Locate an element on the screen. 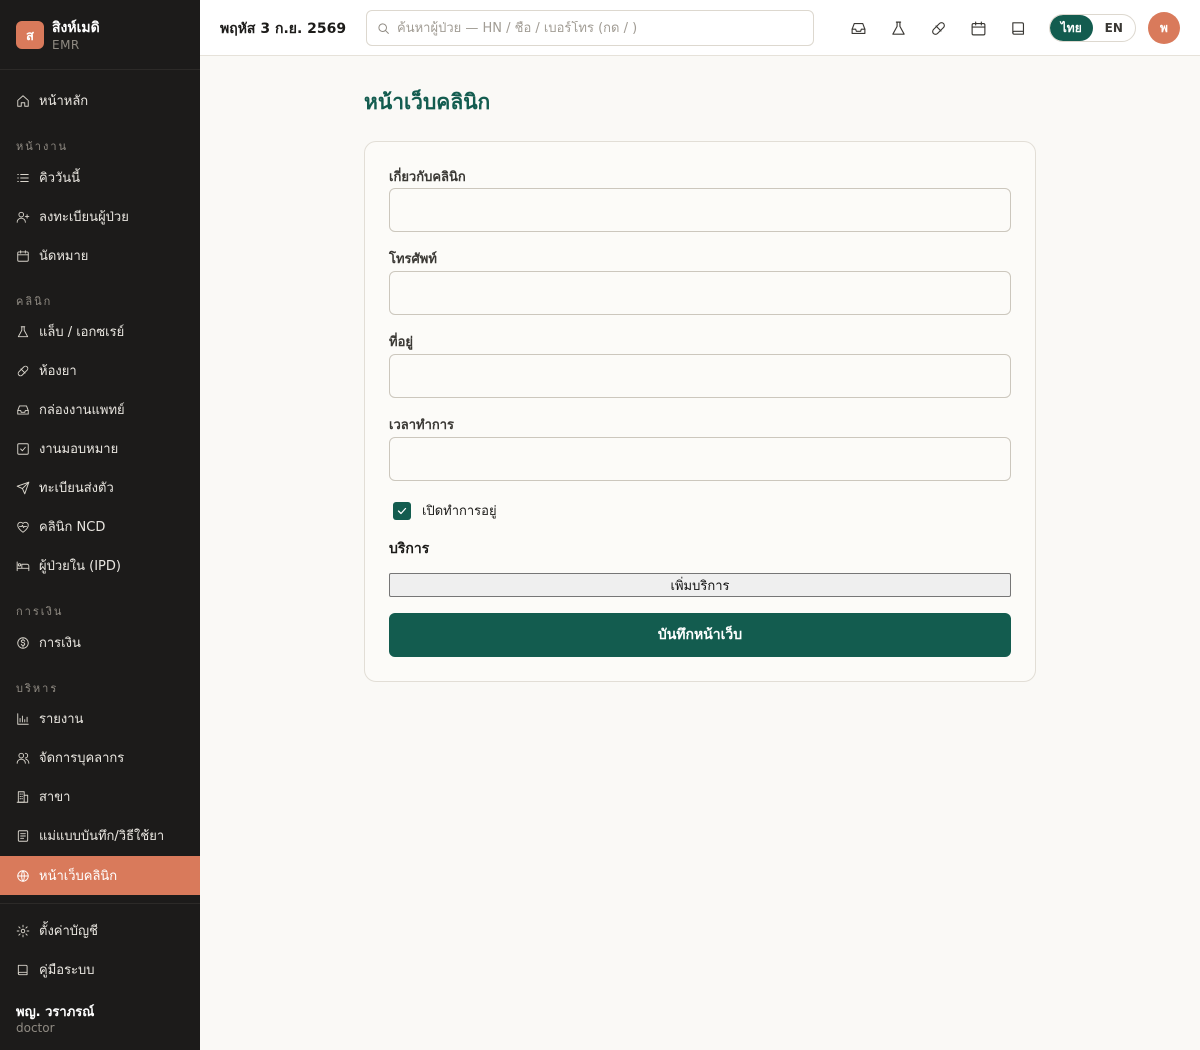  current-date: พฤหัส 3 ก.ย. 2569 is located at coordinates (283, 29).